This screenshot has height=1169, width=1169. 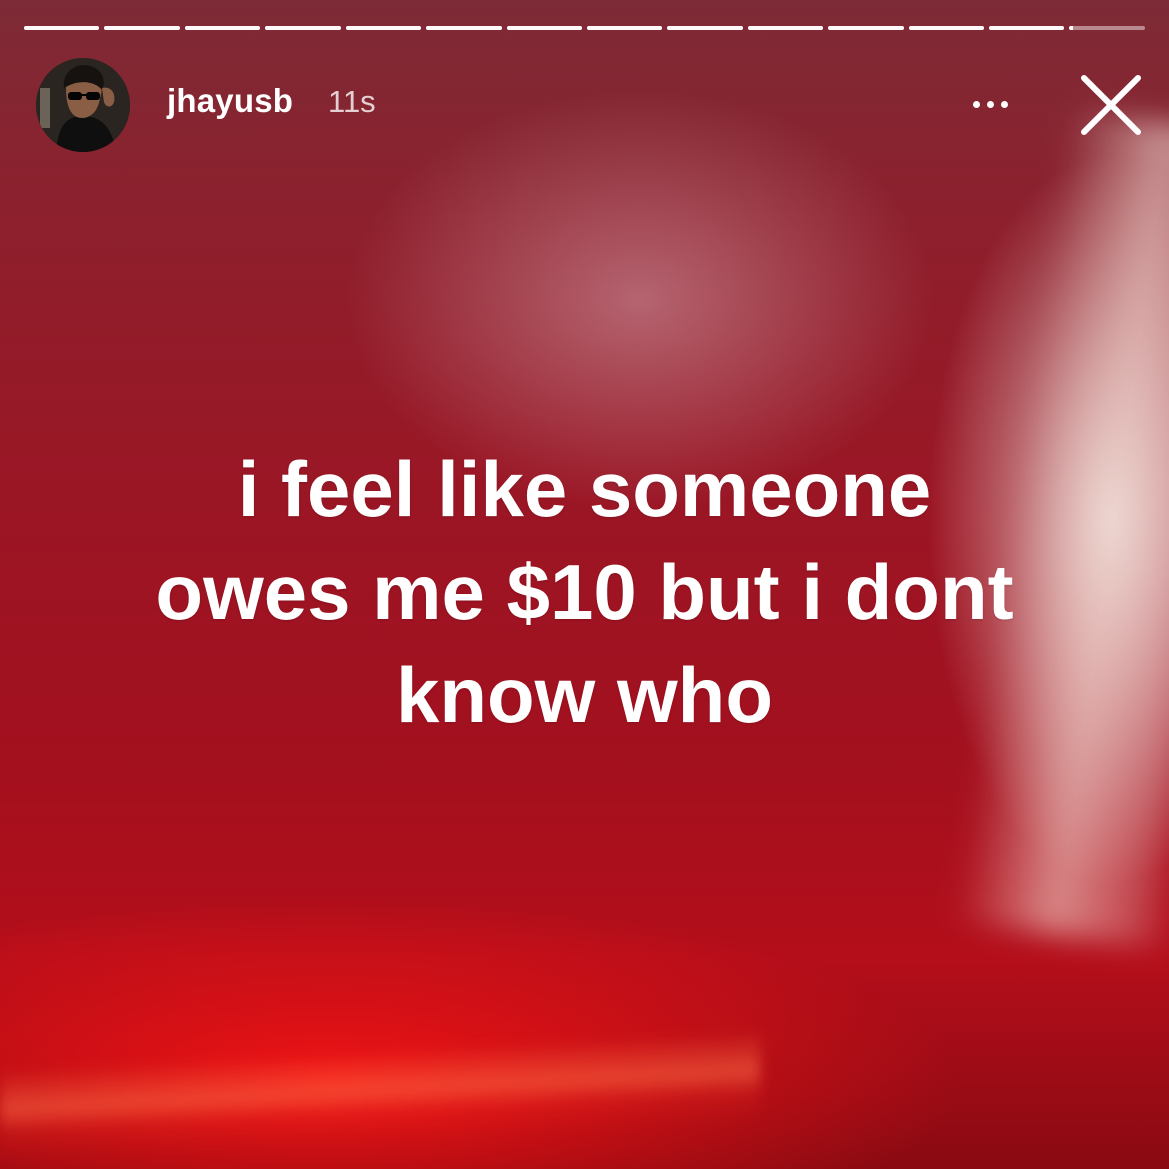 I want to click on caption-line: owes me $10 but i dont, so click(x=584, y=592).